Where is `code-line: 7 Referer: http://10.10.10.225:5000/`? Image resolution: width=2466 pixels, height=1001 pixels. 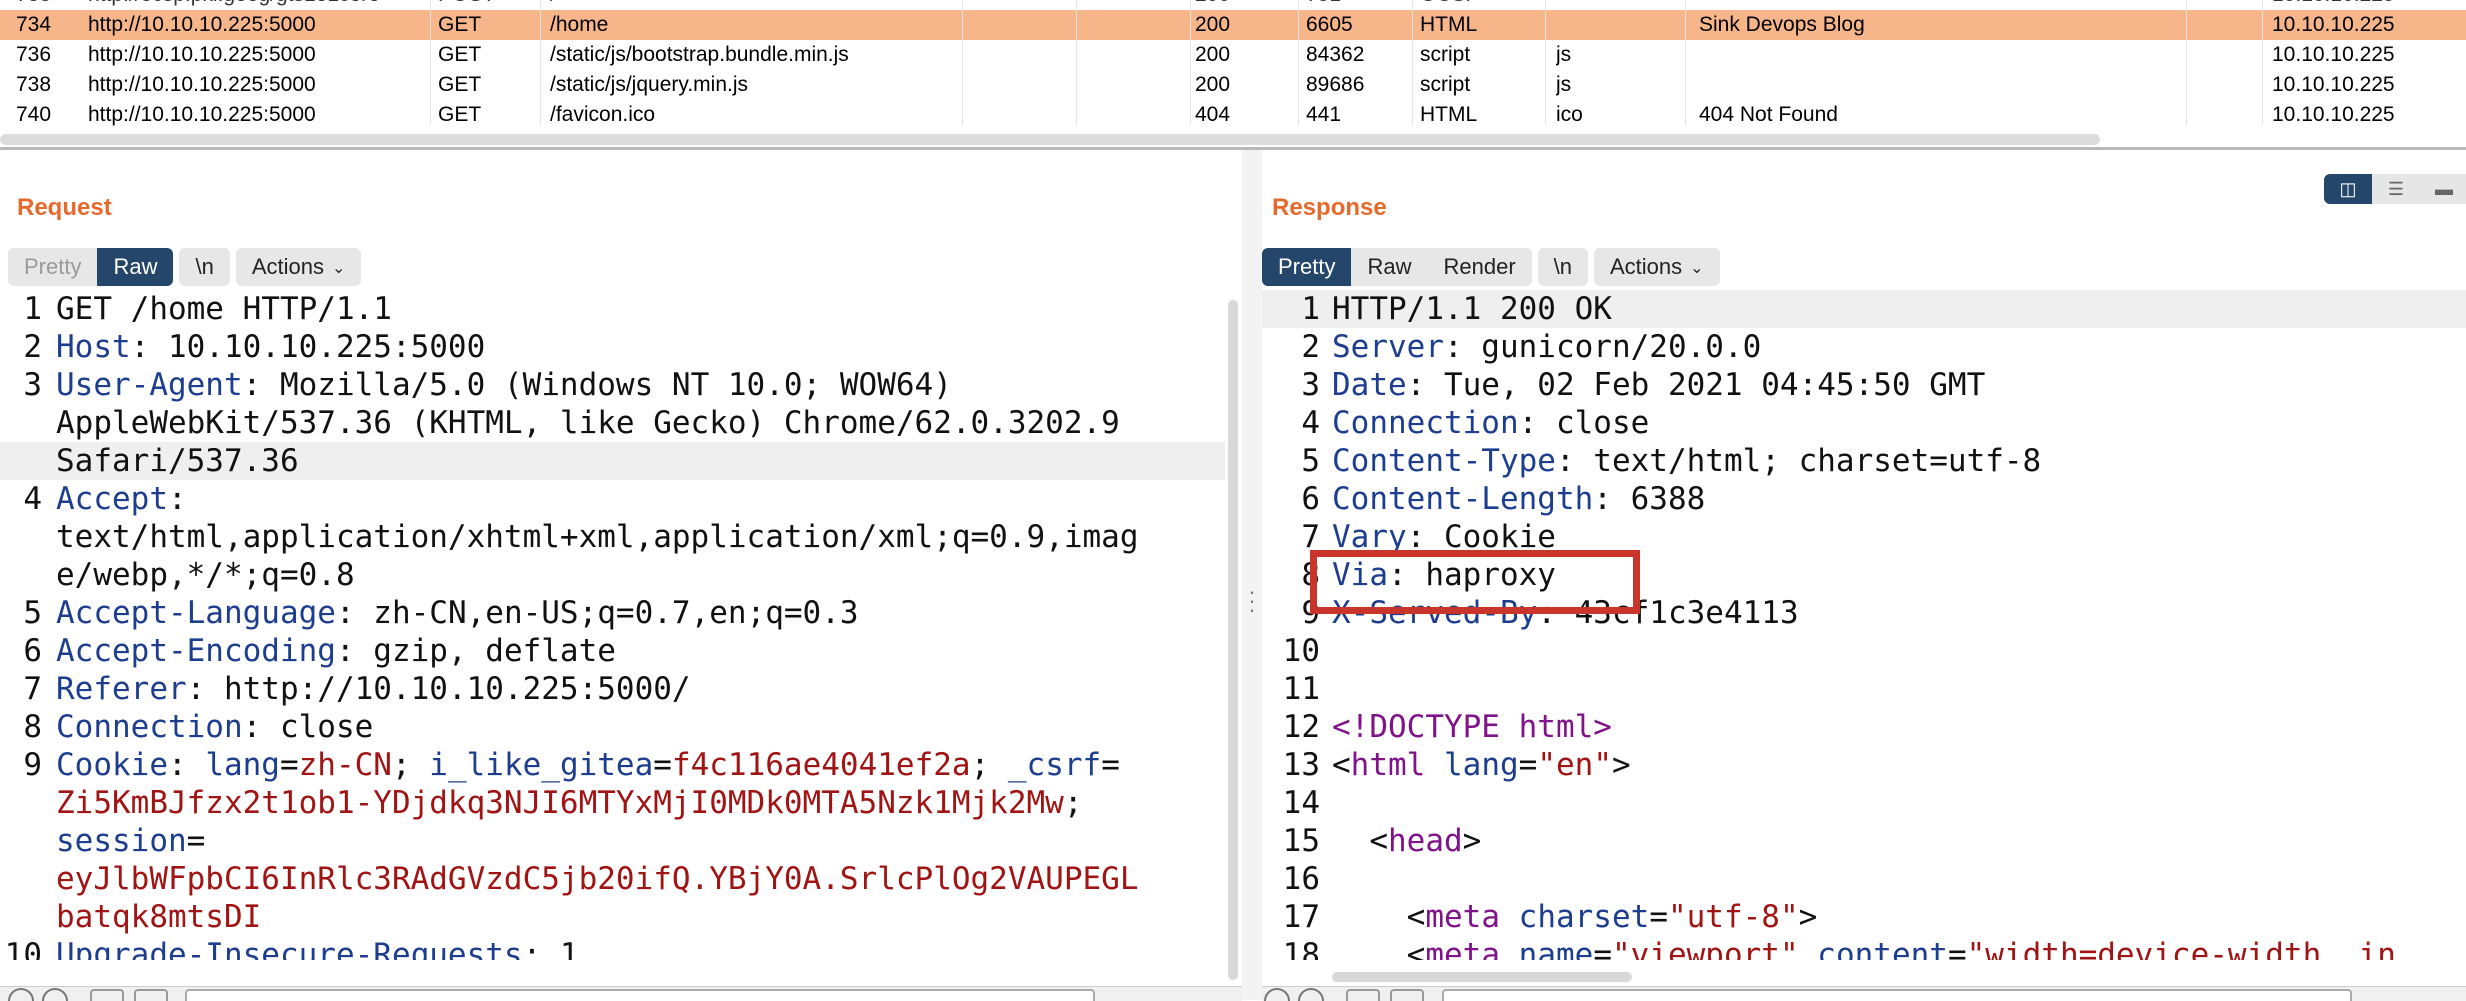 code-line: 7 Referer: http://10.10.10.225:5000/ is located at coordinates (612, 689).